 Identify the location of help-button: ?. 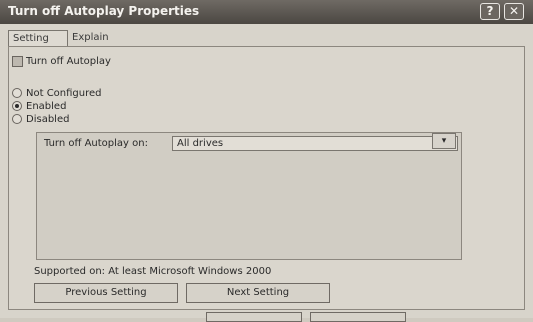
(490, 11).